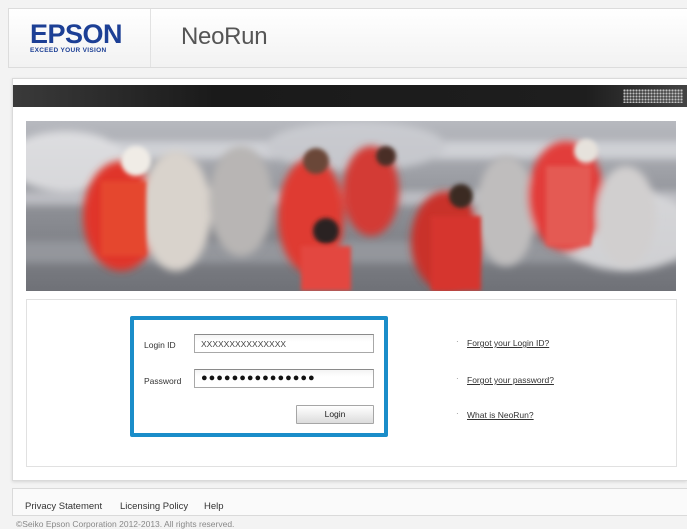 This screenshot has height=529, width=687. What do you see at coordinates (76, 34) in the screenshot?
I see `logo-word: EPSON` at bounding box center [76, 34].